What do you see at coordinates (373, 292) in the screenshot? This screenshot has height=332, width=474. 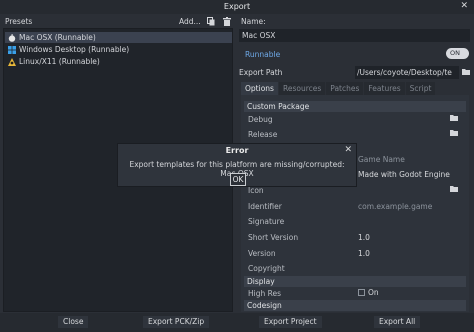 I see `high-res-value: On` at bounding box center [373, 292].